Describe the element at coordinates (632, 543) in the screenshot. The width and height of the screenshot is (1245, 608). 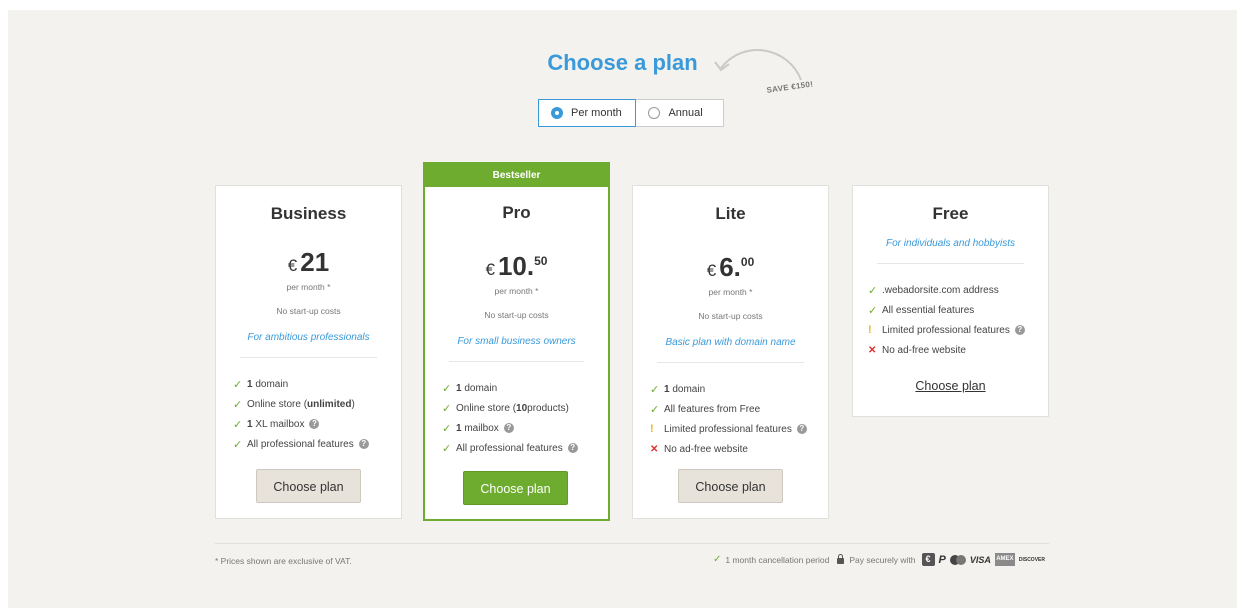
I see `footer-divider` at that location.